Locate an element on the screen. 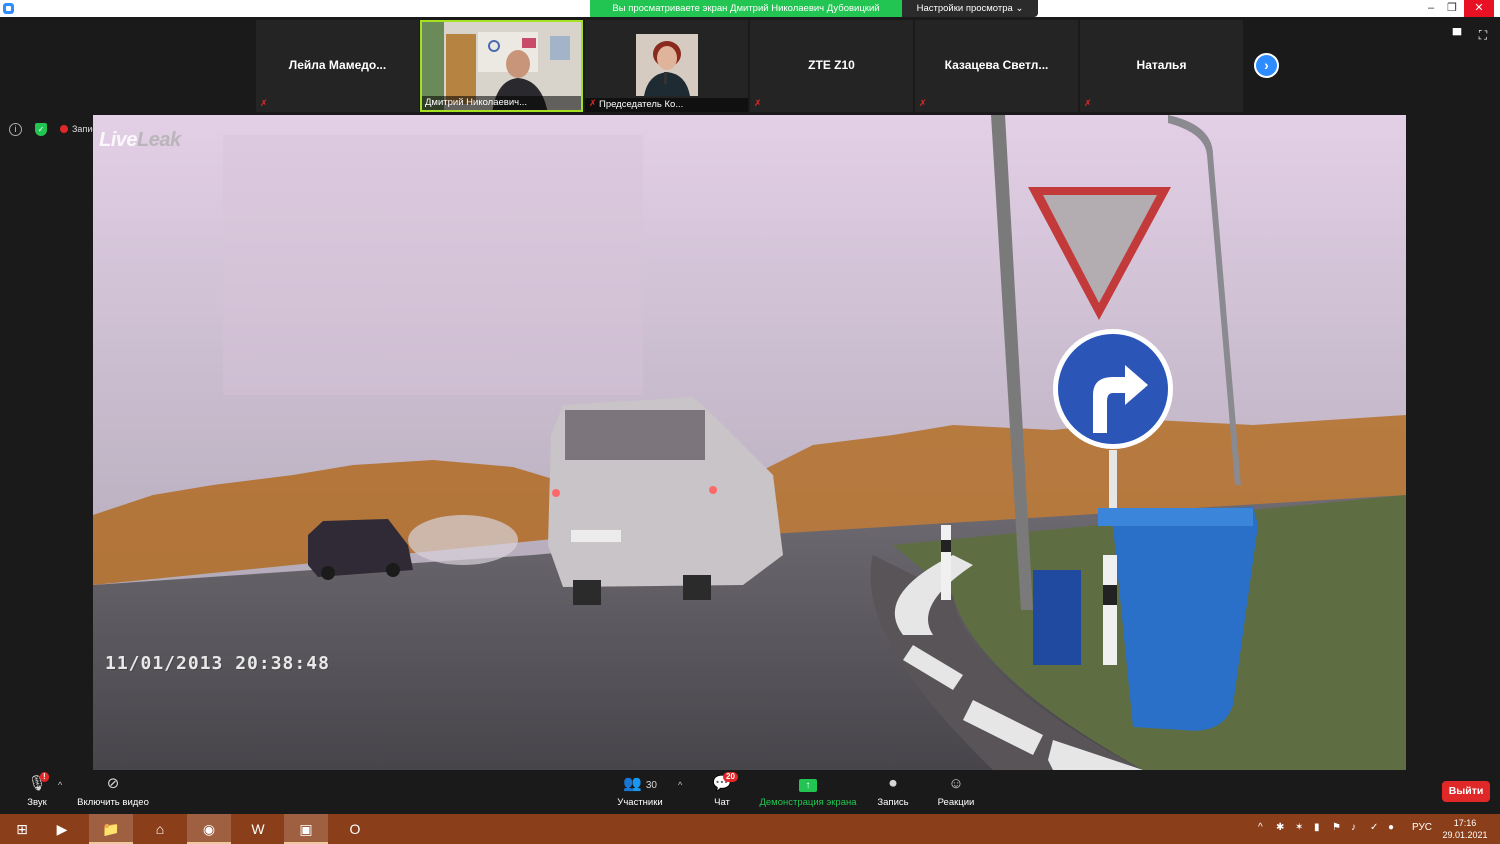 This screenshot has height=844, width=1500. view-options-dropdown: Настройки просмотра ⌄ is located at coordinates (970, 8).